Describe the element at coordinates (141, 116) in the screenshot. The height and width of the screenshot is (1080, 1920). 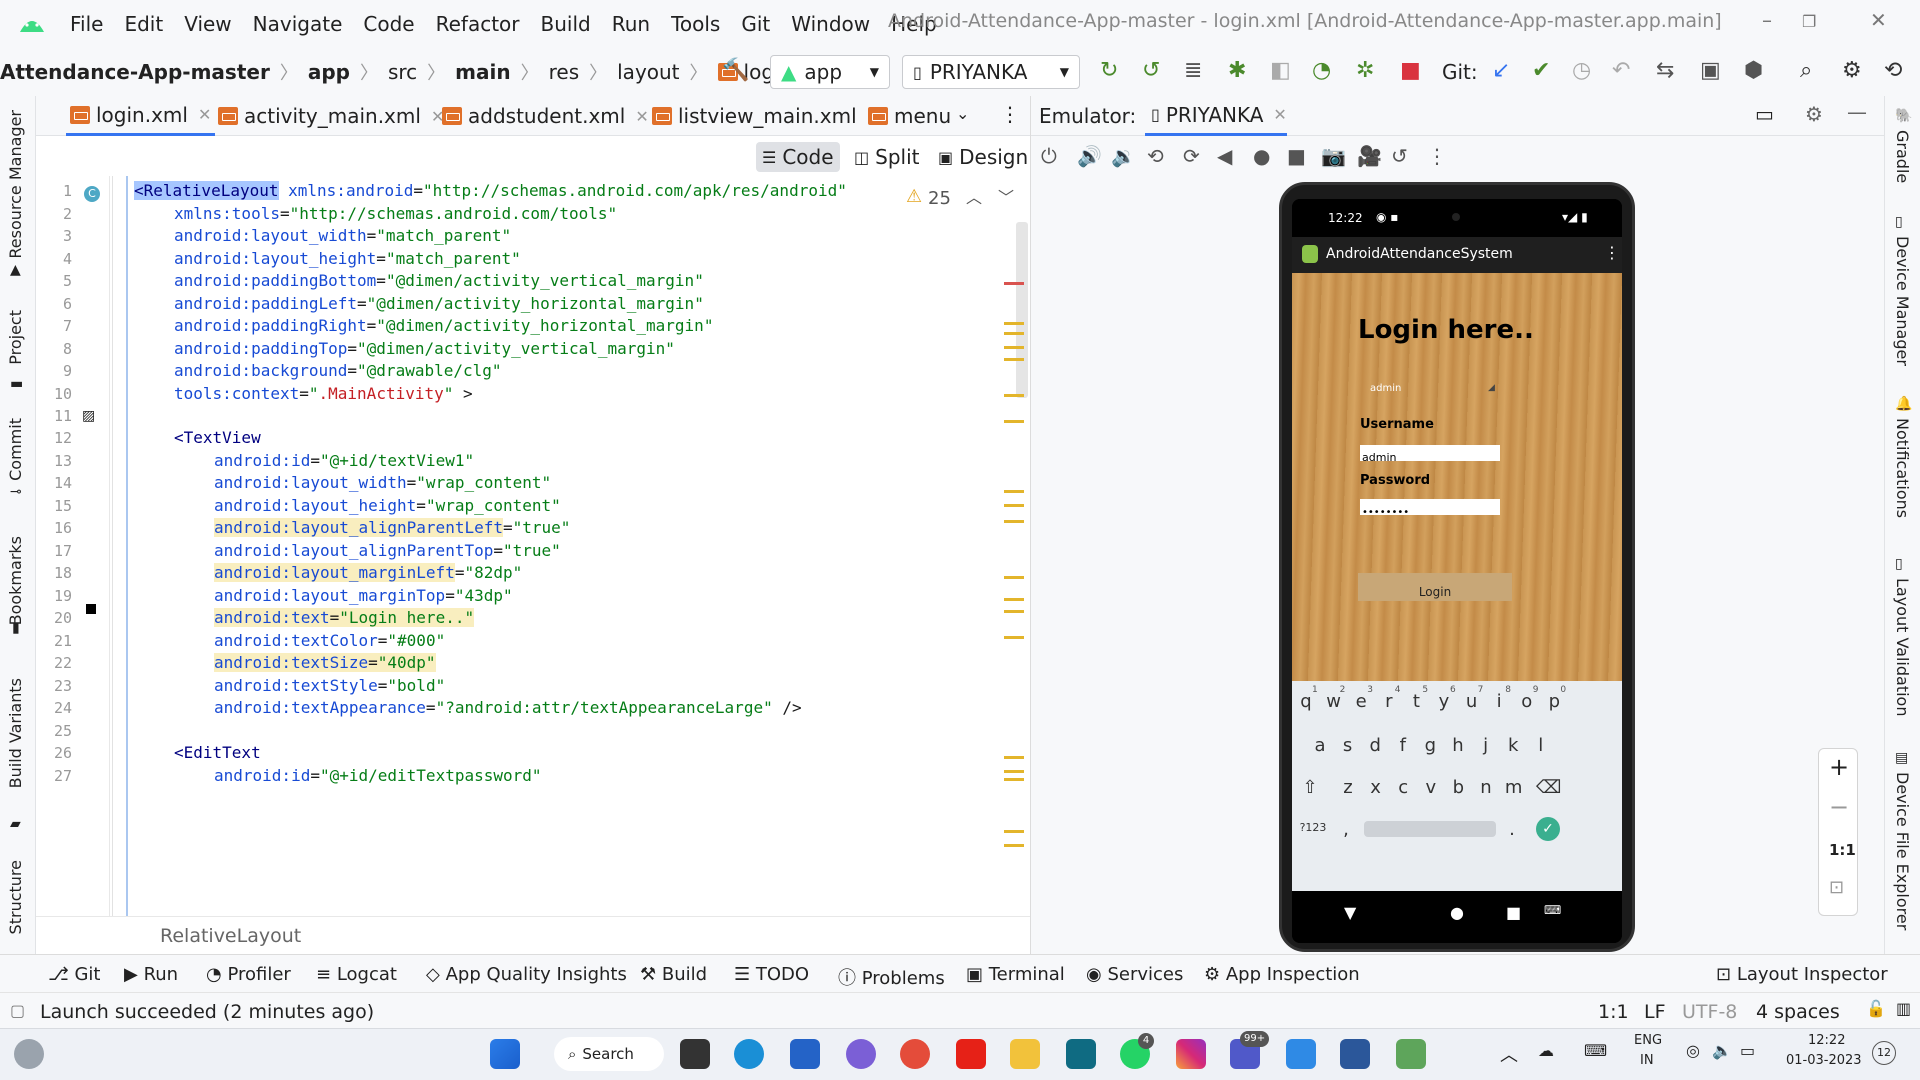
I see `tab-login-xml: login.xml ✕` at that location.